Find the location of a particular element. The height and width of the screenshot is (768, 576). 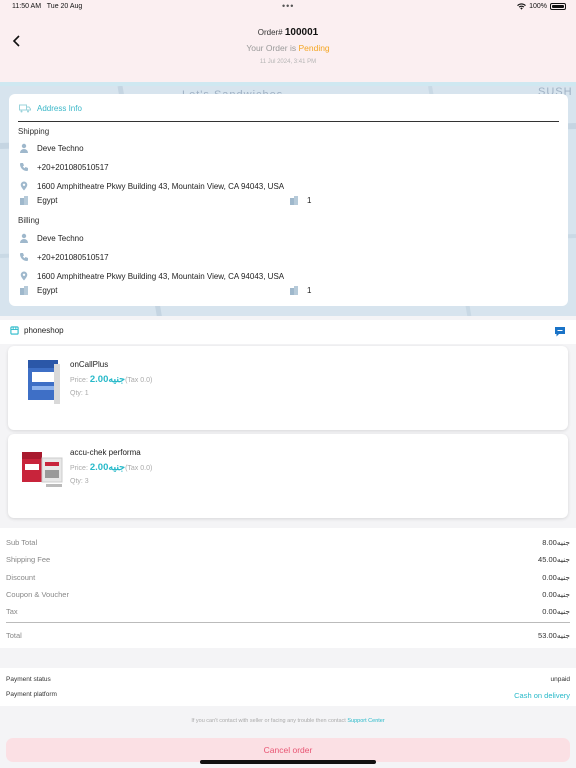

battery-percent: 100% is located at coordinates (538, 6).